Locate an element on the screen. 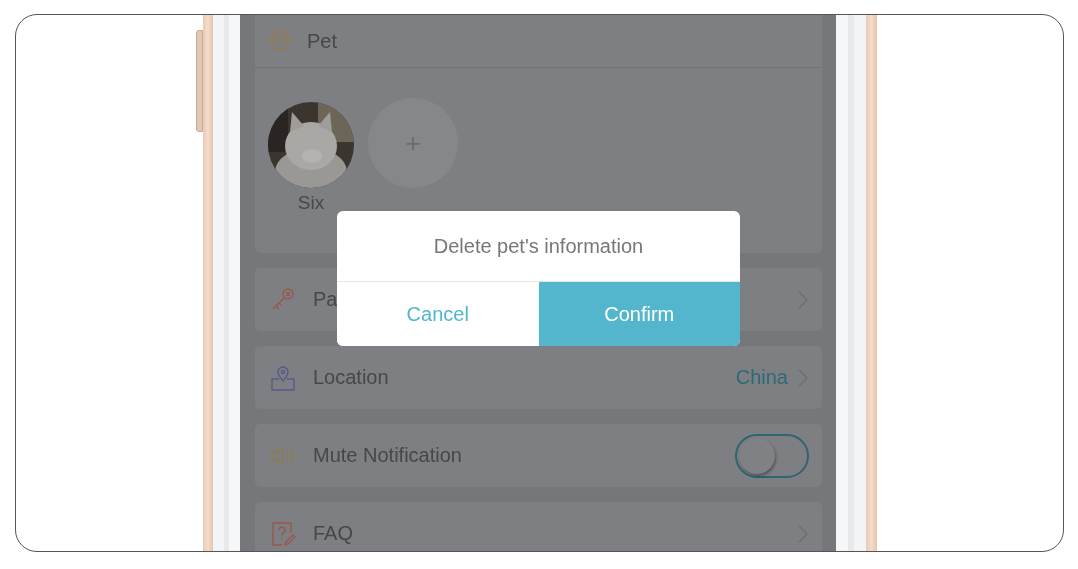  row-label: Mute Notification is located at coordinates (387, 455).